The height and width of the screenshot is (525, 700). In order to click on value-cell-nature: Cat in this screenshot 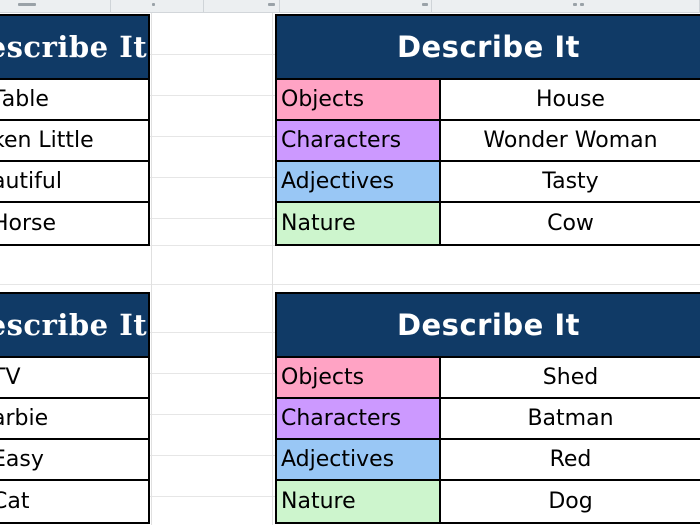, I will do `click(74, 501)`.